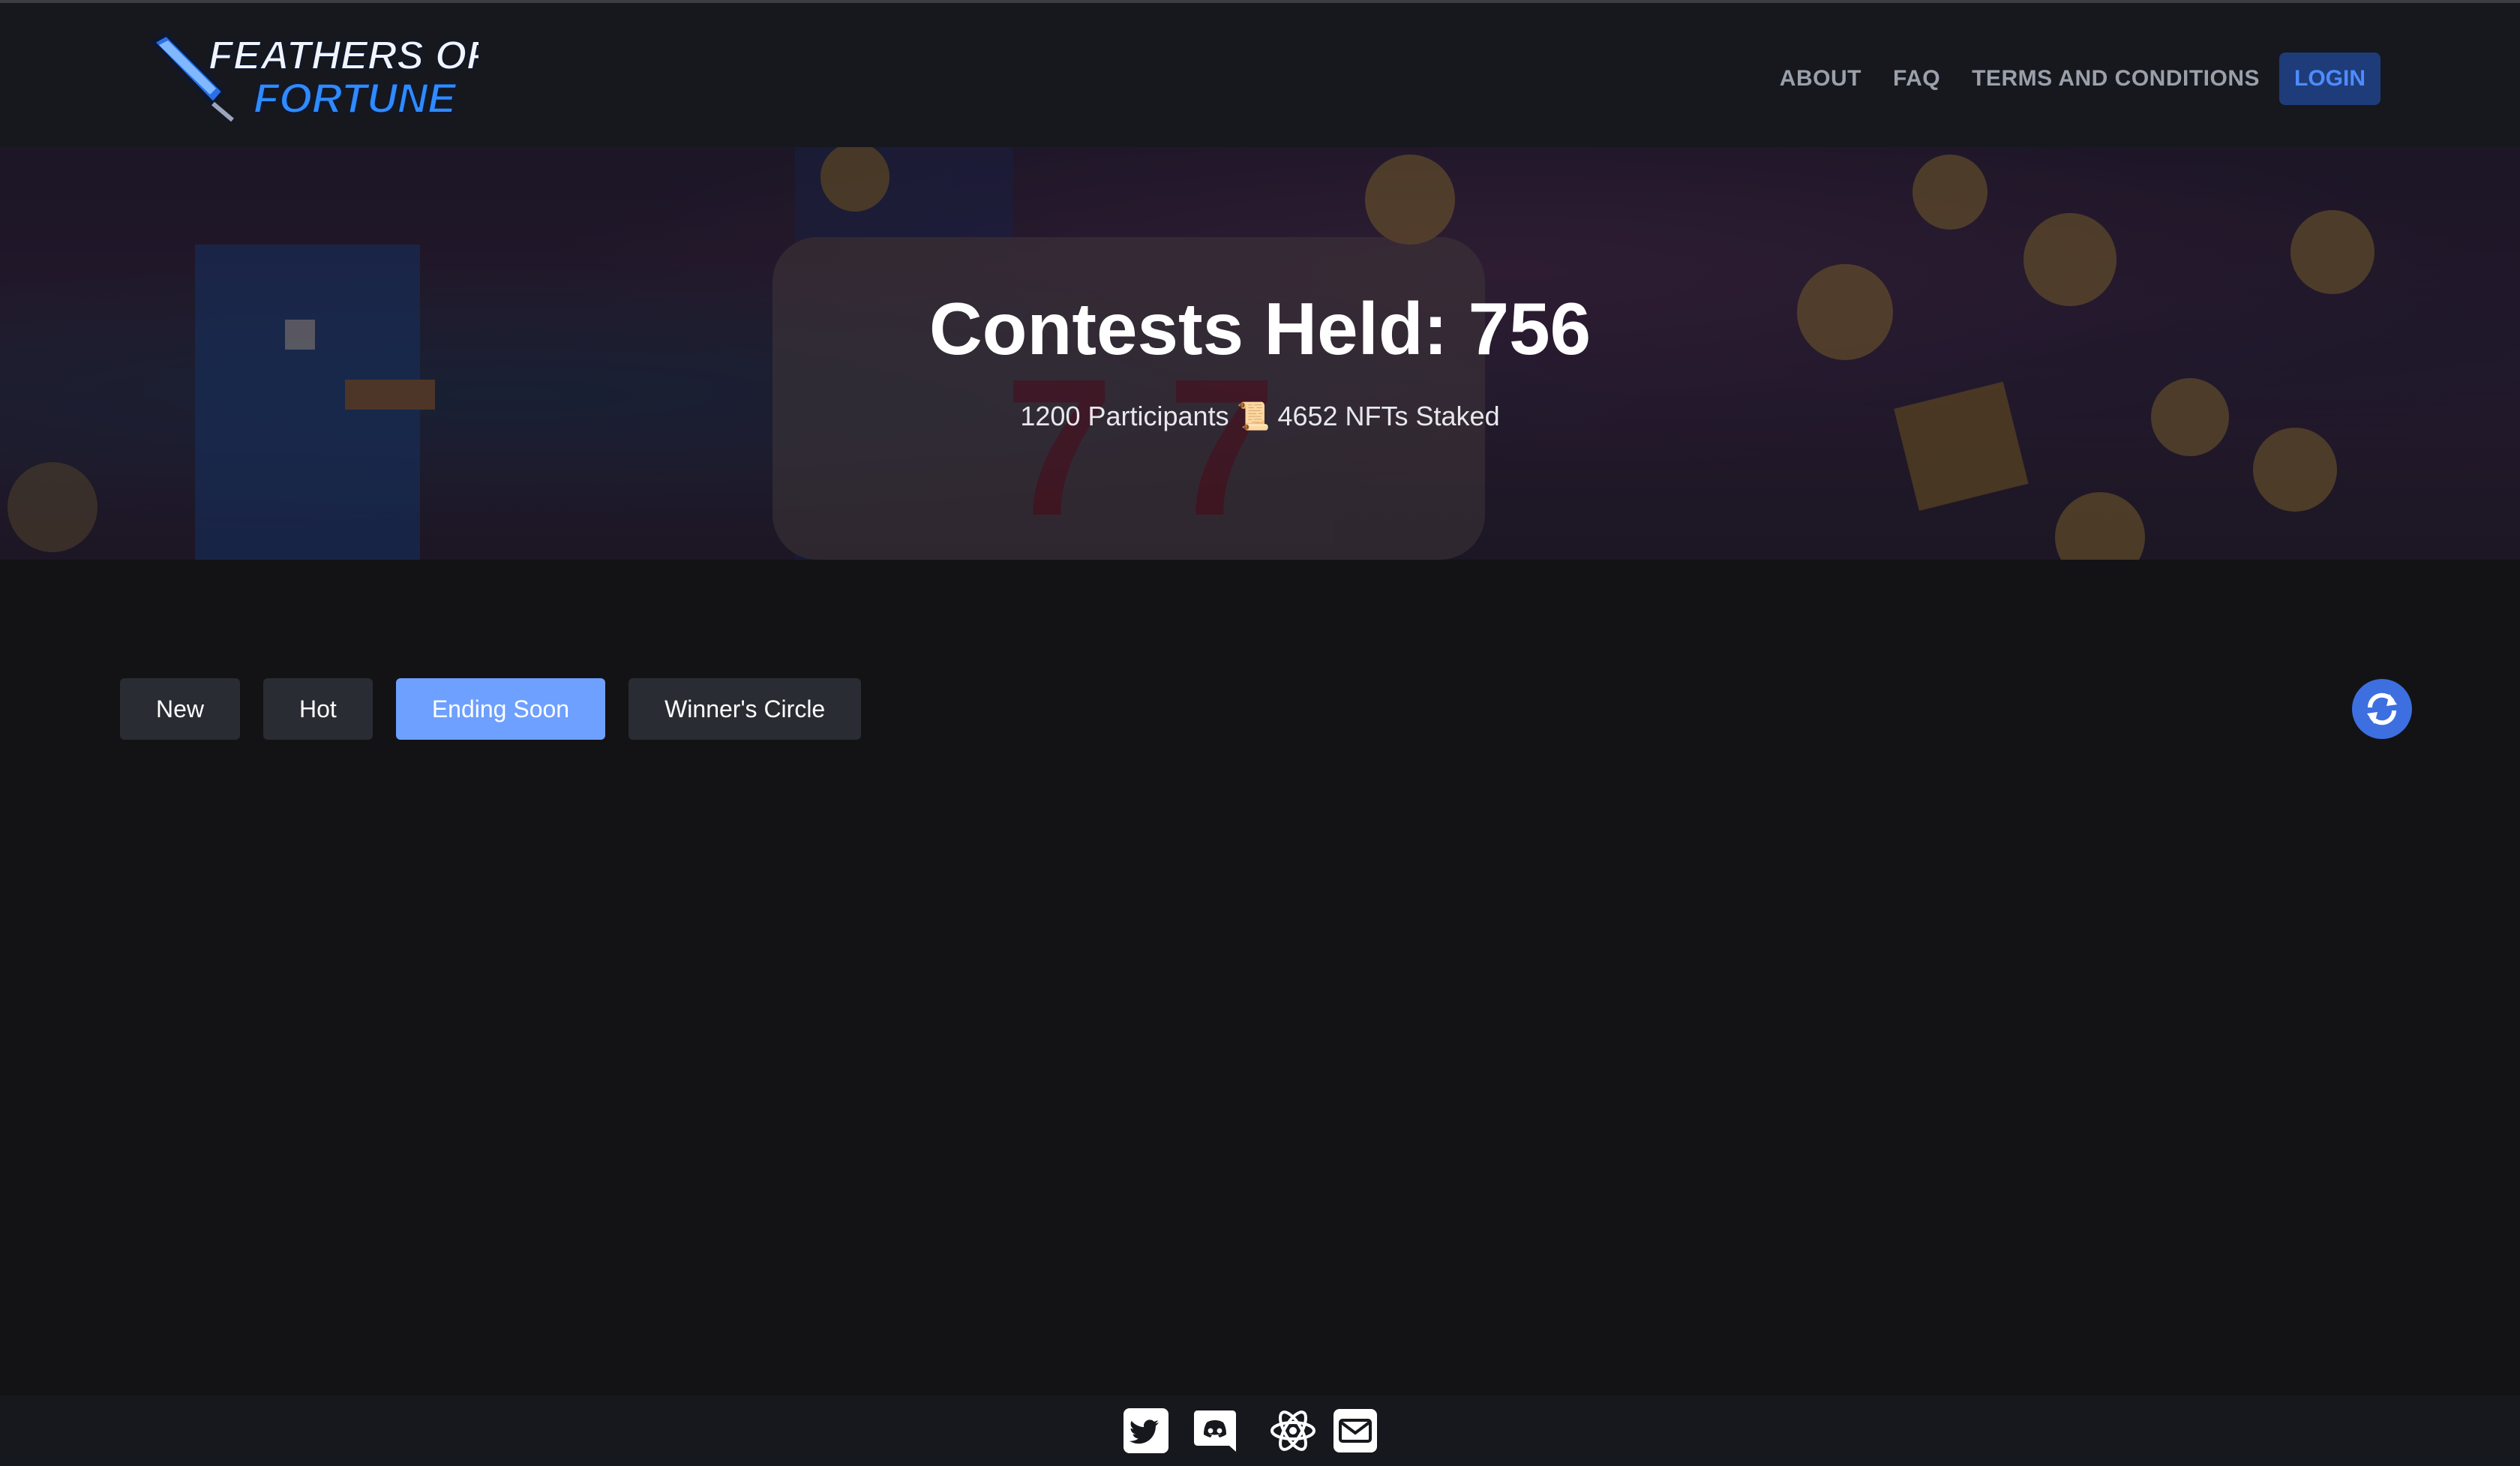 This screenshot has height=1466, width=2520. What do you see at coordinates (180, 709) in the screenshot?
I see `tab-new: New` at bounding box center [180, 709].